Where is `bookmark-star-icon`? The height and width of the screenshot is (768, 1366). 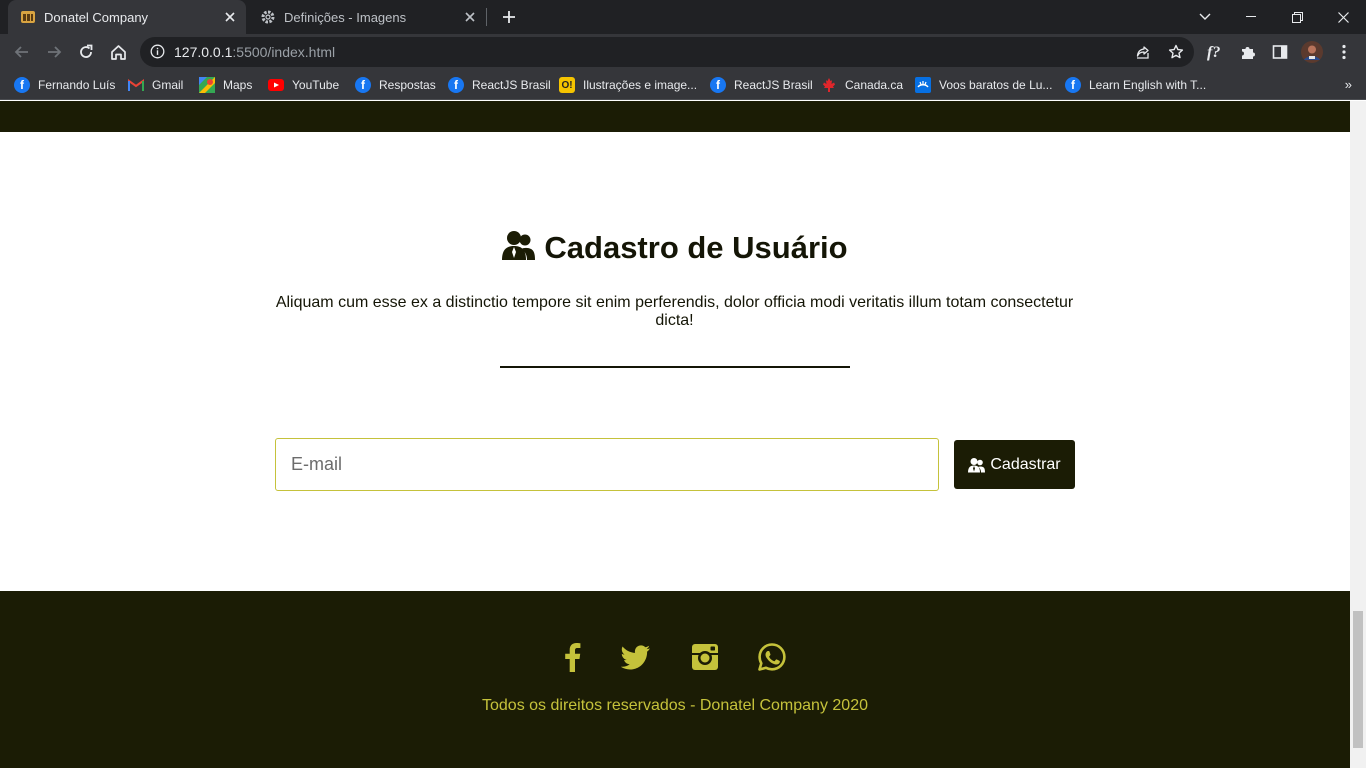
bookmark-star-icon is located at coordinates (1176, 52).